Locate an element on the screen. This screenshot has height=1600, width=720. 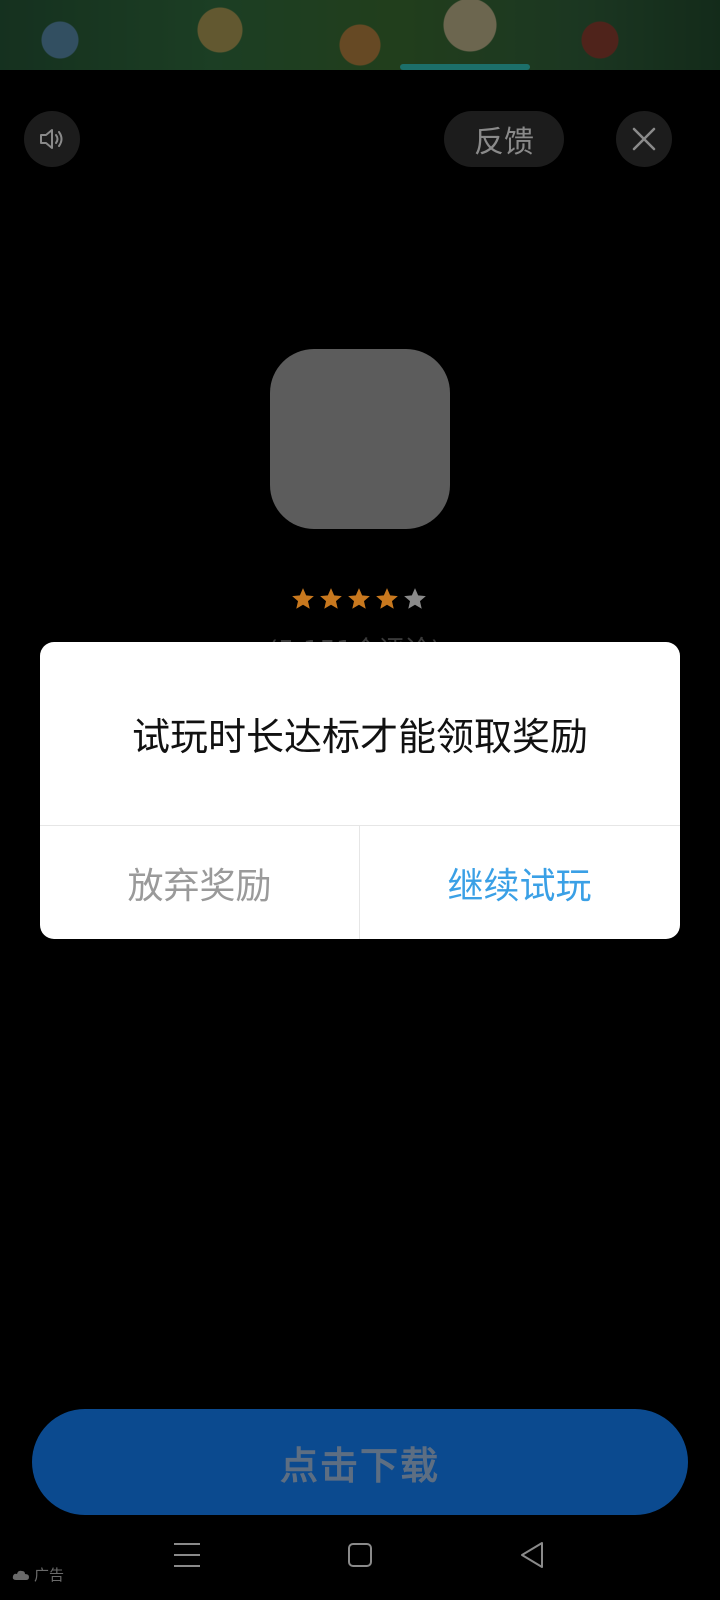
nav-home-button is located at coordinates (360, 1555).